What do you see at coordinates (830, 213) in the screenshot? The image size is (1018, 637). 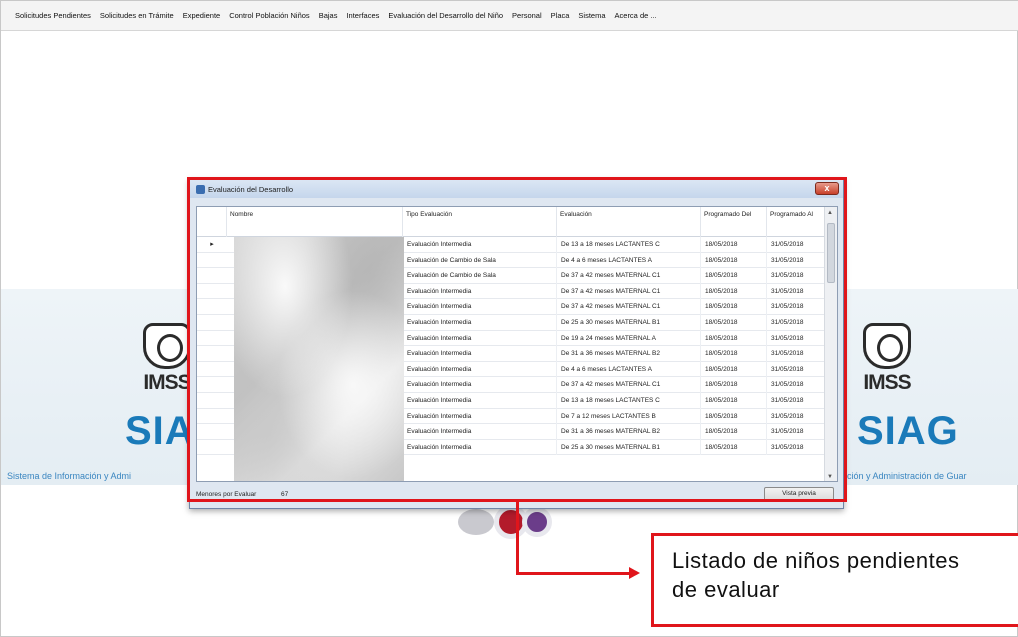 I see `scroll-up-icon: ▲` at bounding box center [830, 213].